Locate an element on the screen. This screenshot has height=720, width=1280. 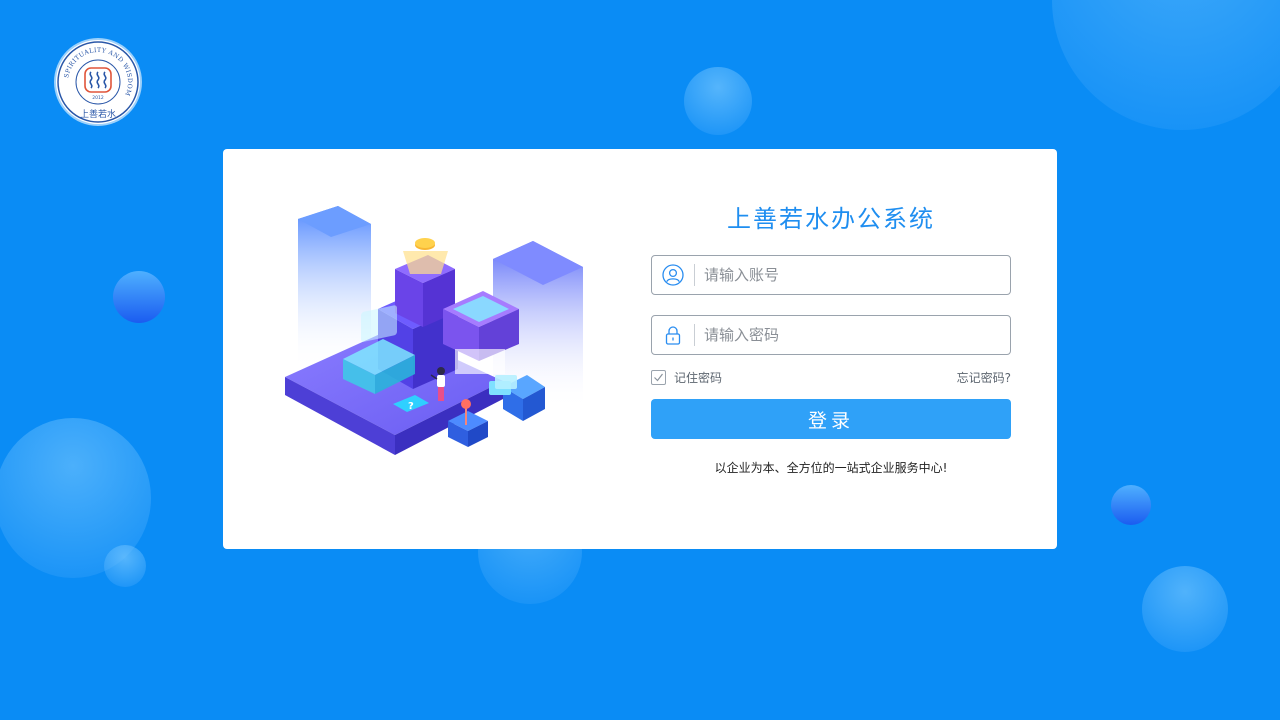
user-icon is located at coordinates (673, 275).